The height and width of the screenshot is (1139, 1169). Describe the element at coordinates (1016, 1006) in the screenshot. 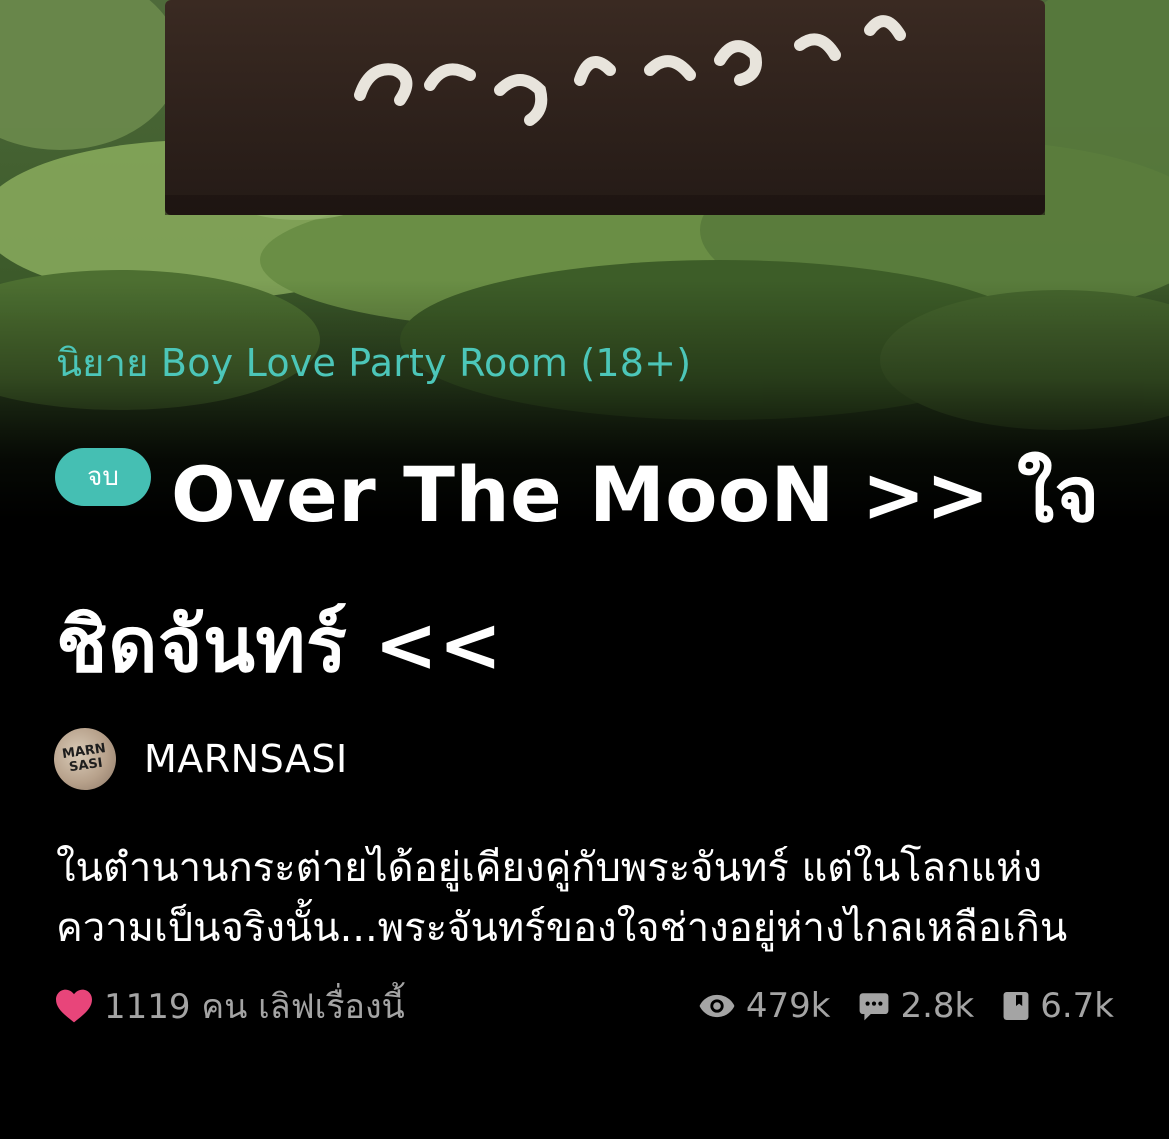

I see `bookmark-icon` at that location.